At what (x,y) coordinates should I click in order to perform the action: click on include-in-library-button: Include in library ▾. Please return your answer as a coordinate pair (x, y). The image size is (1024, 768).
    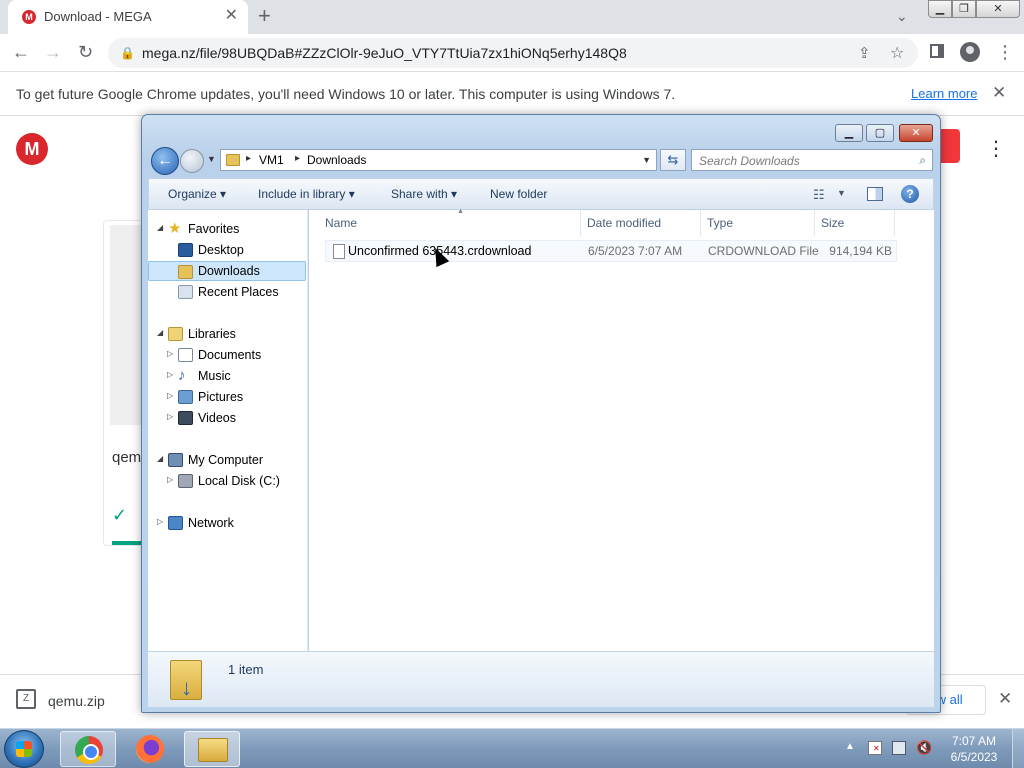
    Looking at the image, I should click on (306, 194).